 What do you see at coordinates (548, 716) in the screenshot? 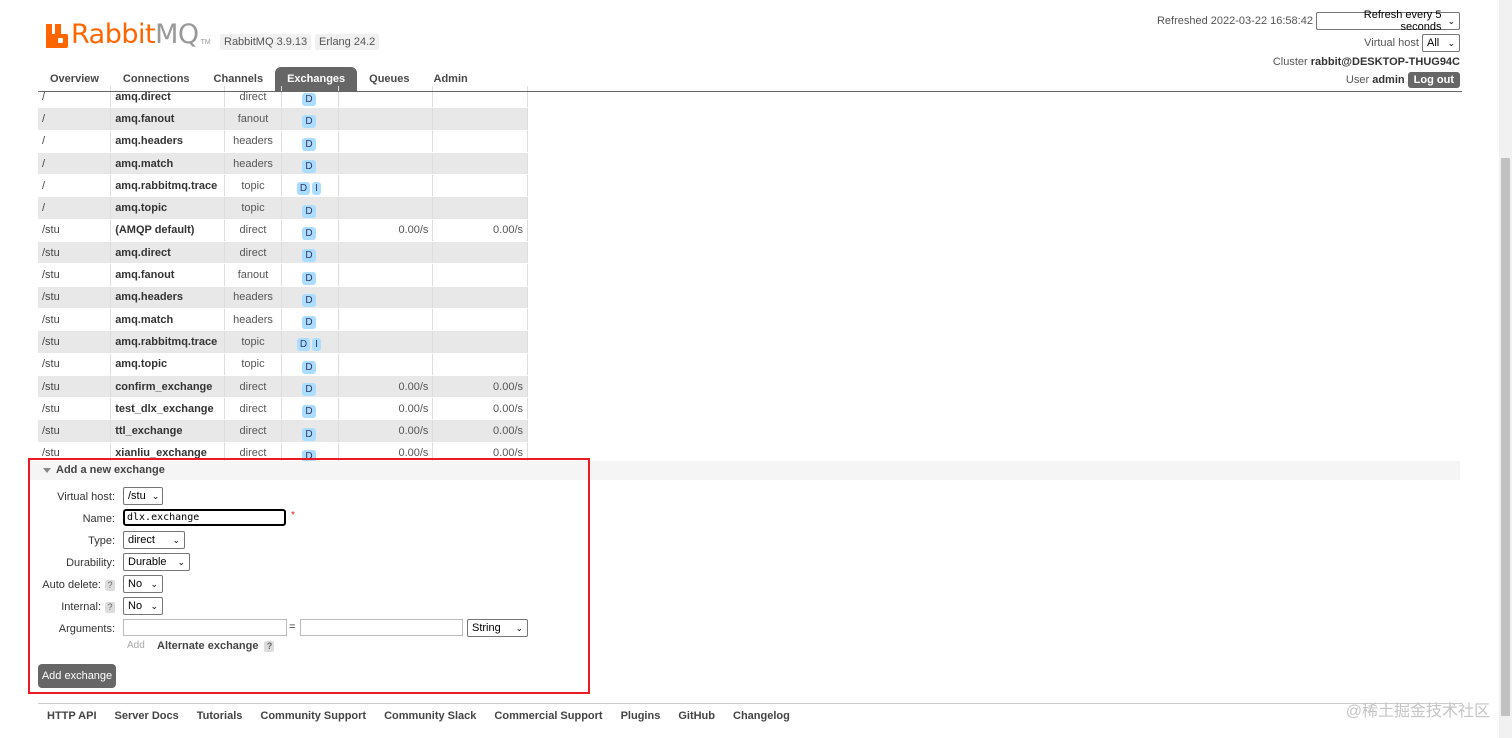
I see `footer-link-commercial-support: Commercial Support` at bounding box center [548, 716].